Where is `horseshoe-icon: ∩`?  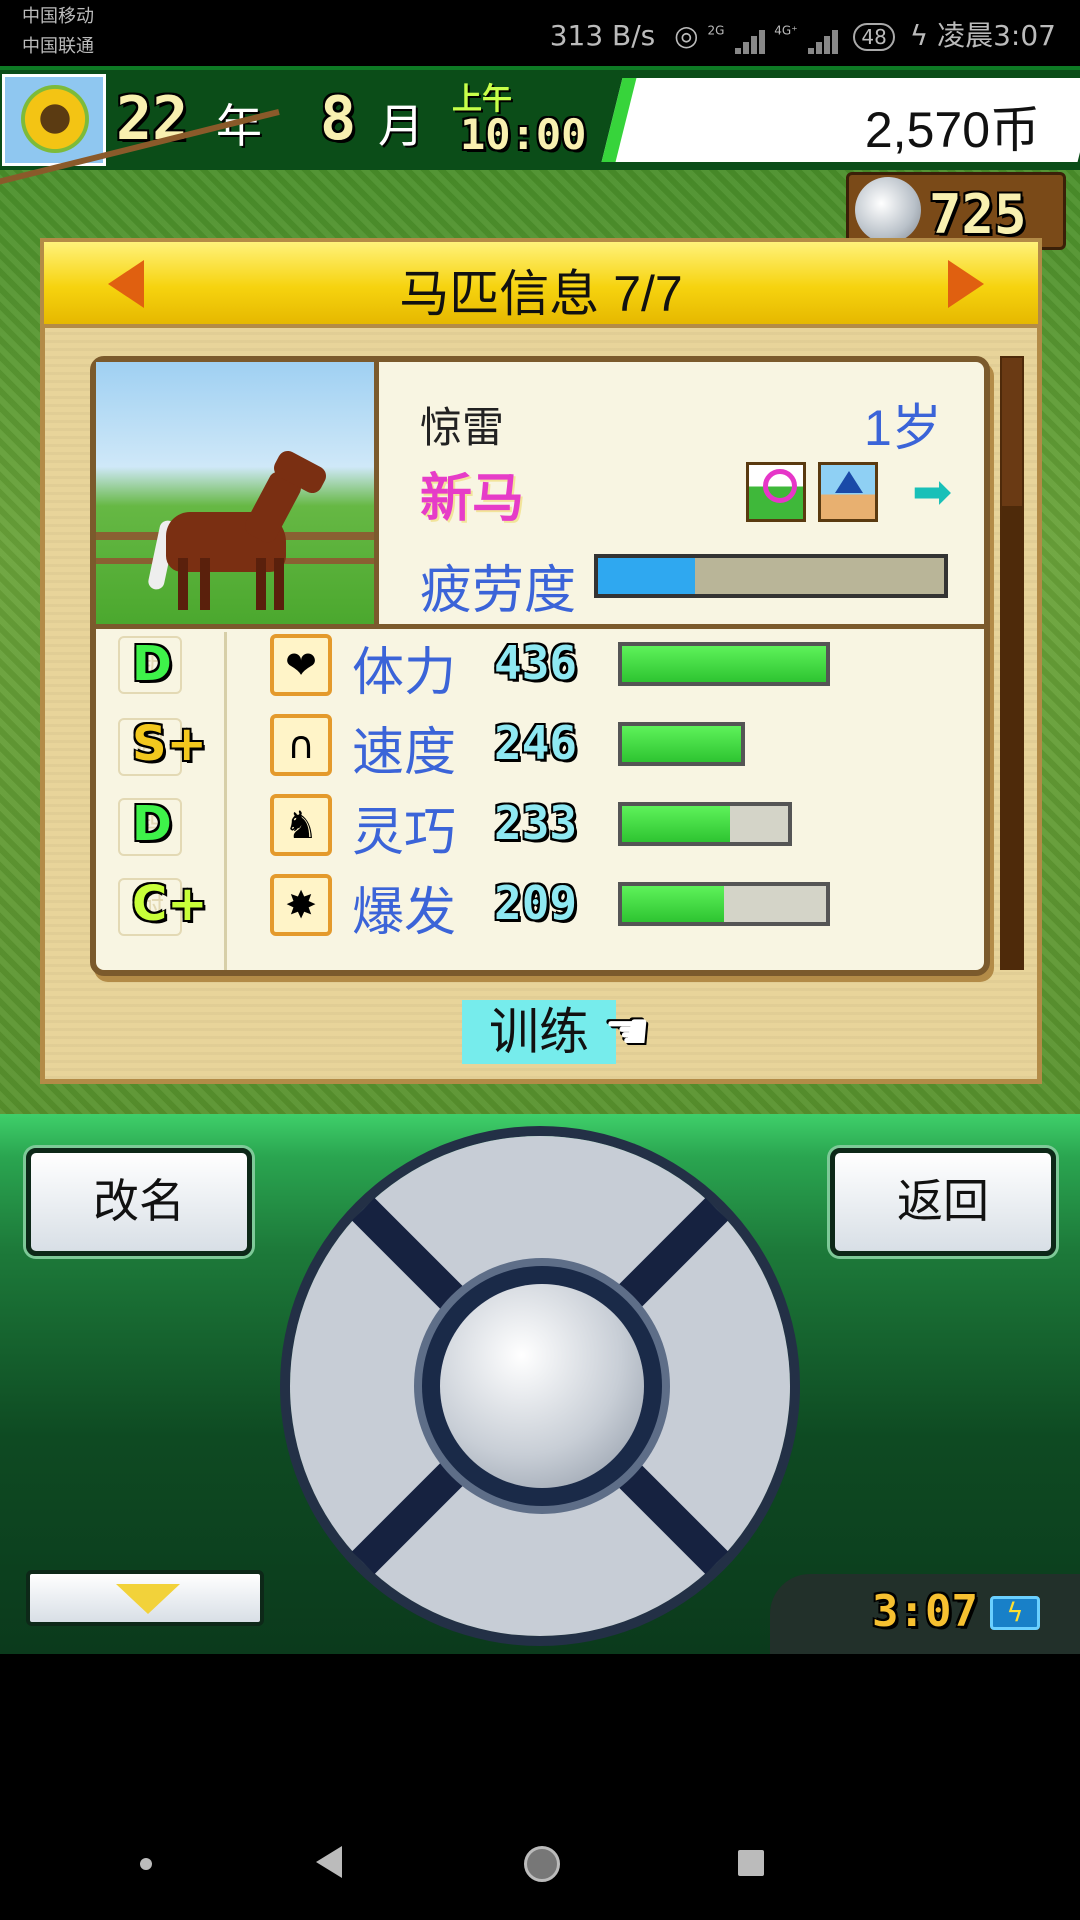 horseshoe-icon: ∩ is located at coordinates (301, 745).